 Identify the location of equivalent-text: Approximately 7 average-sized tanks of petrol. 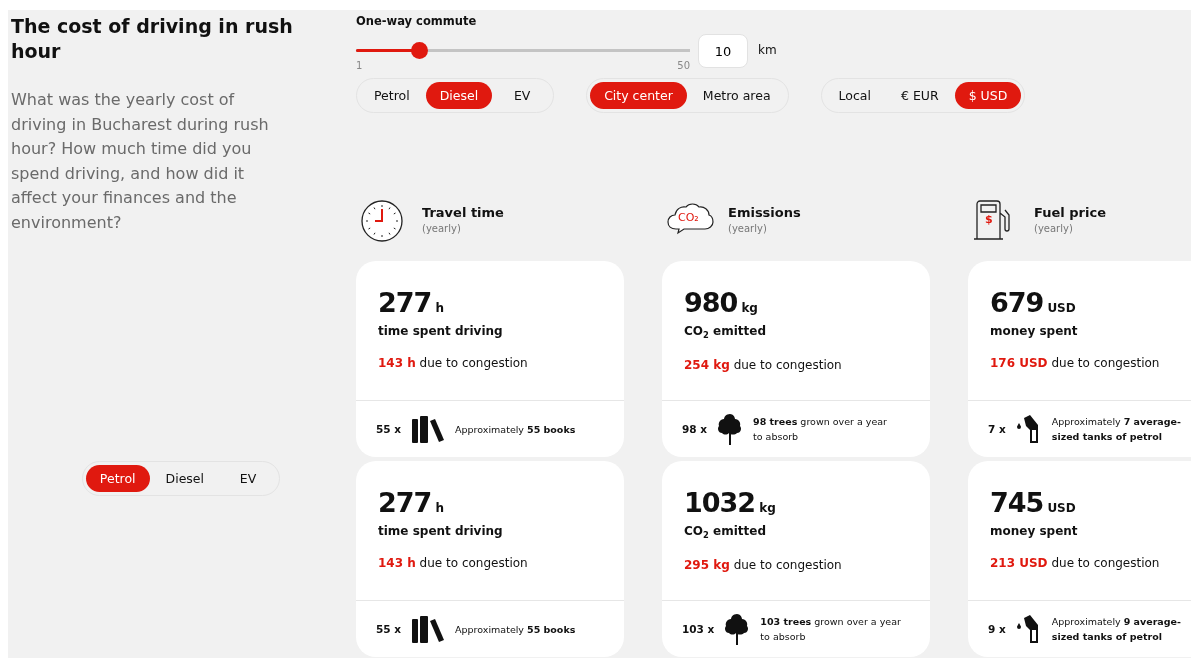
(1116, 429).